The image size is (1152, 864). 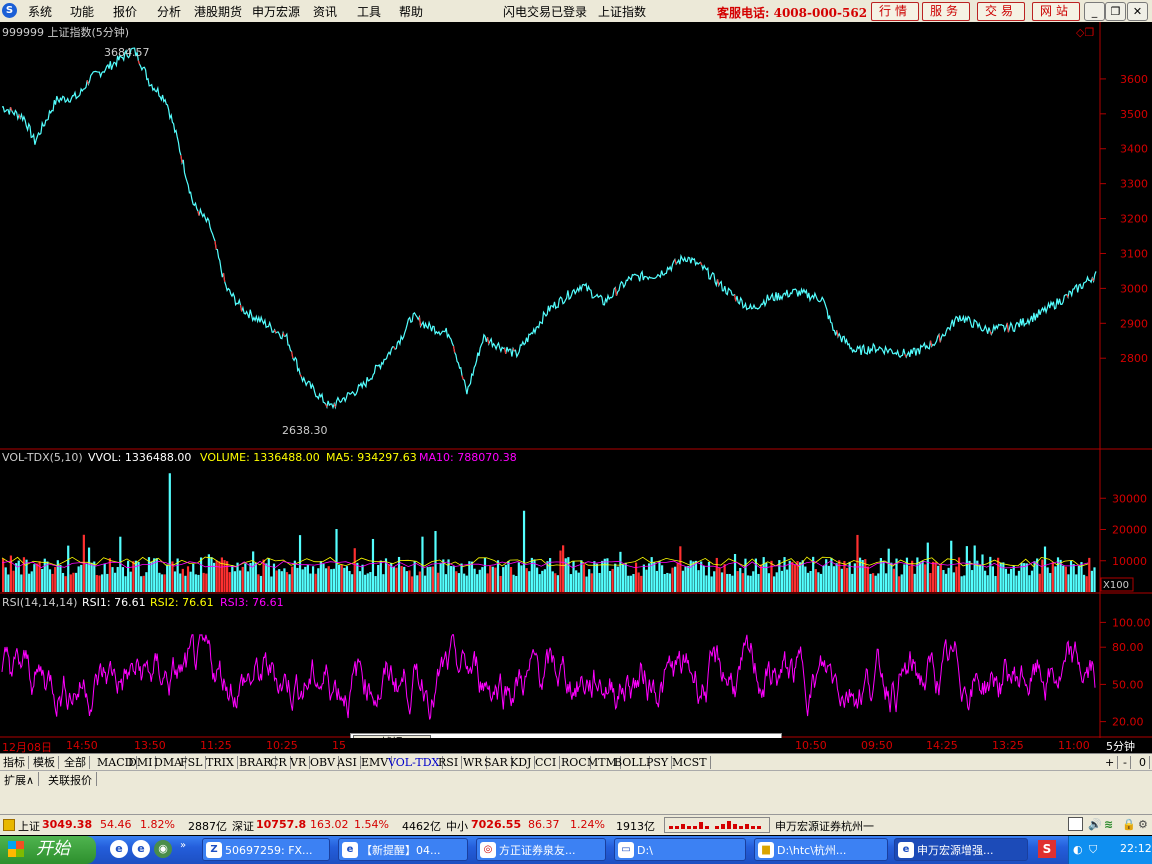 What do you see at coordinates (895, 11) in the screenshot?
I see `quote-button: 行情` at bounding box center [895, 11].